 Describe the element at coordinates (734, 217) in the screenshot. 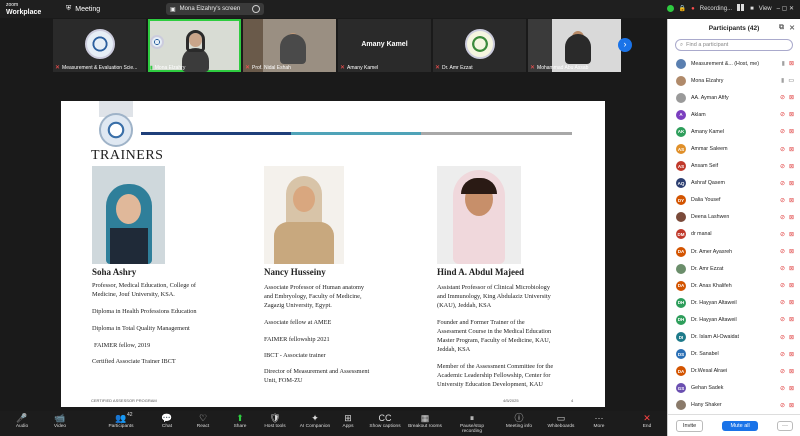

I see `participant-row: Deena Lashwen ⊘ ⊠` at that location.